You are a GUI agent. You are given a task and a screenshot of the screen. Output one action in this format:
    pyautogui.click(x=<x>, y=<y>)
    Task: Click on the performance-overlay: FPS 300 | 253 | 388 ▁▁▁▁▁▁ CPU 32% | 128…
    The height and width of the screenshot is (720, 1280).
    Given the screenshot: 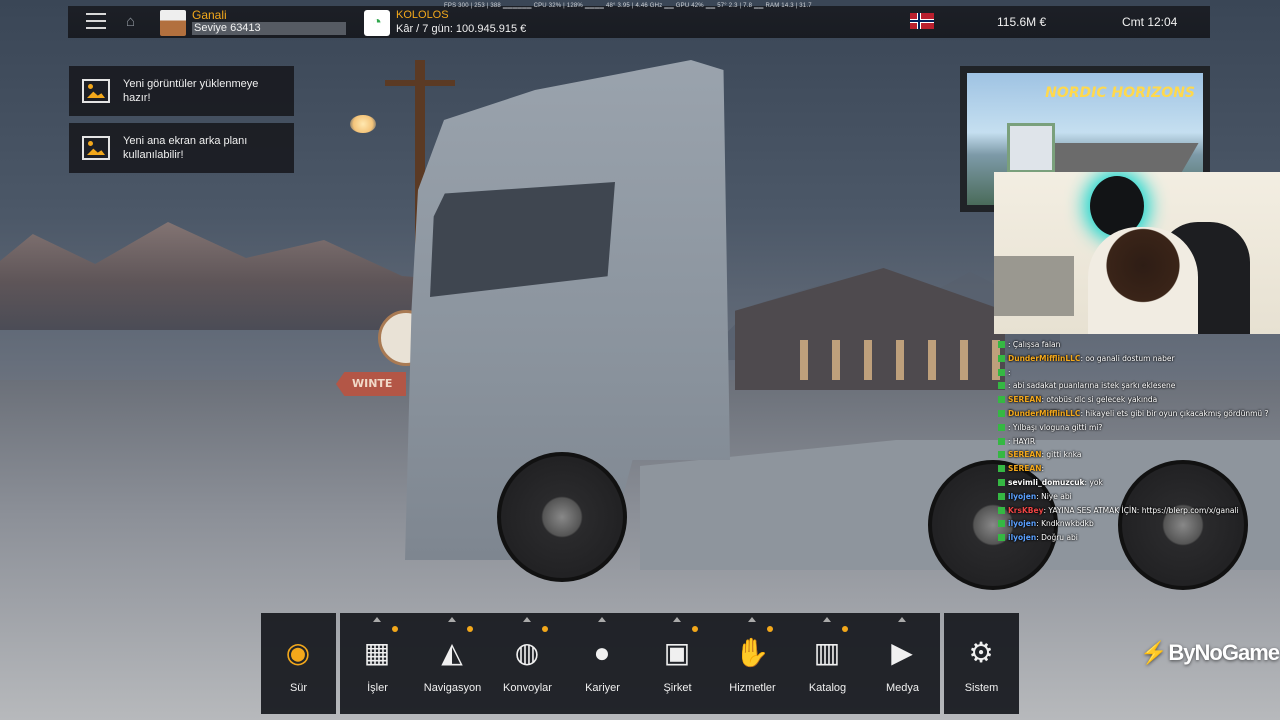 What is the action you would take?
    pyautogui.click(x=628, y=6)
    